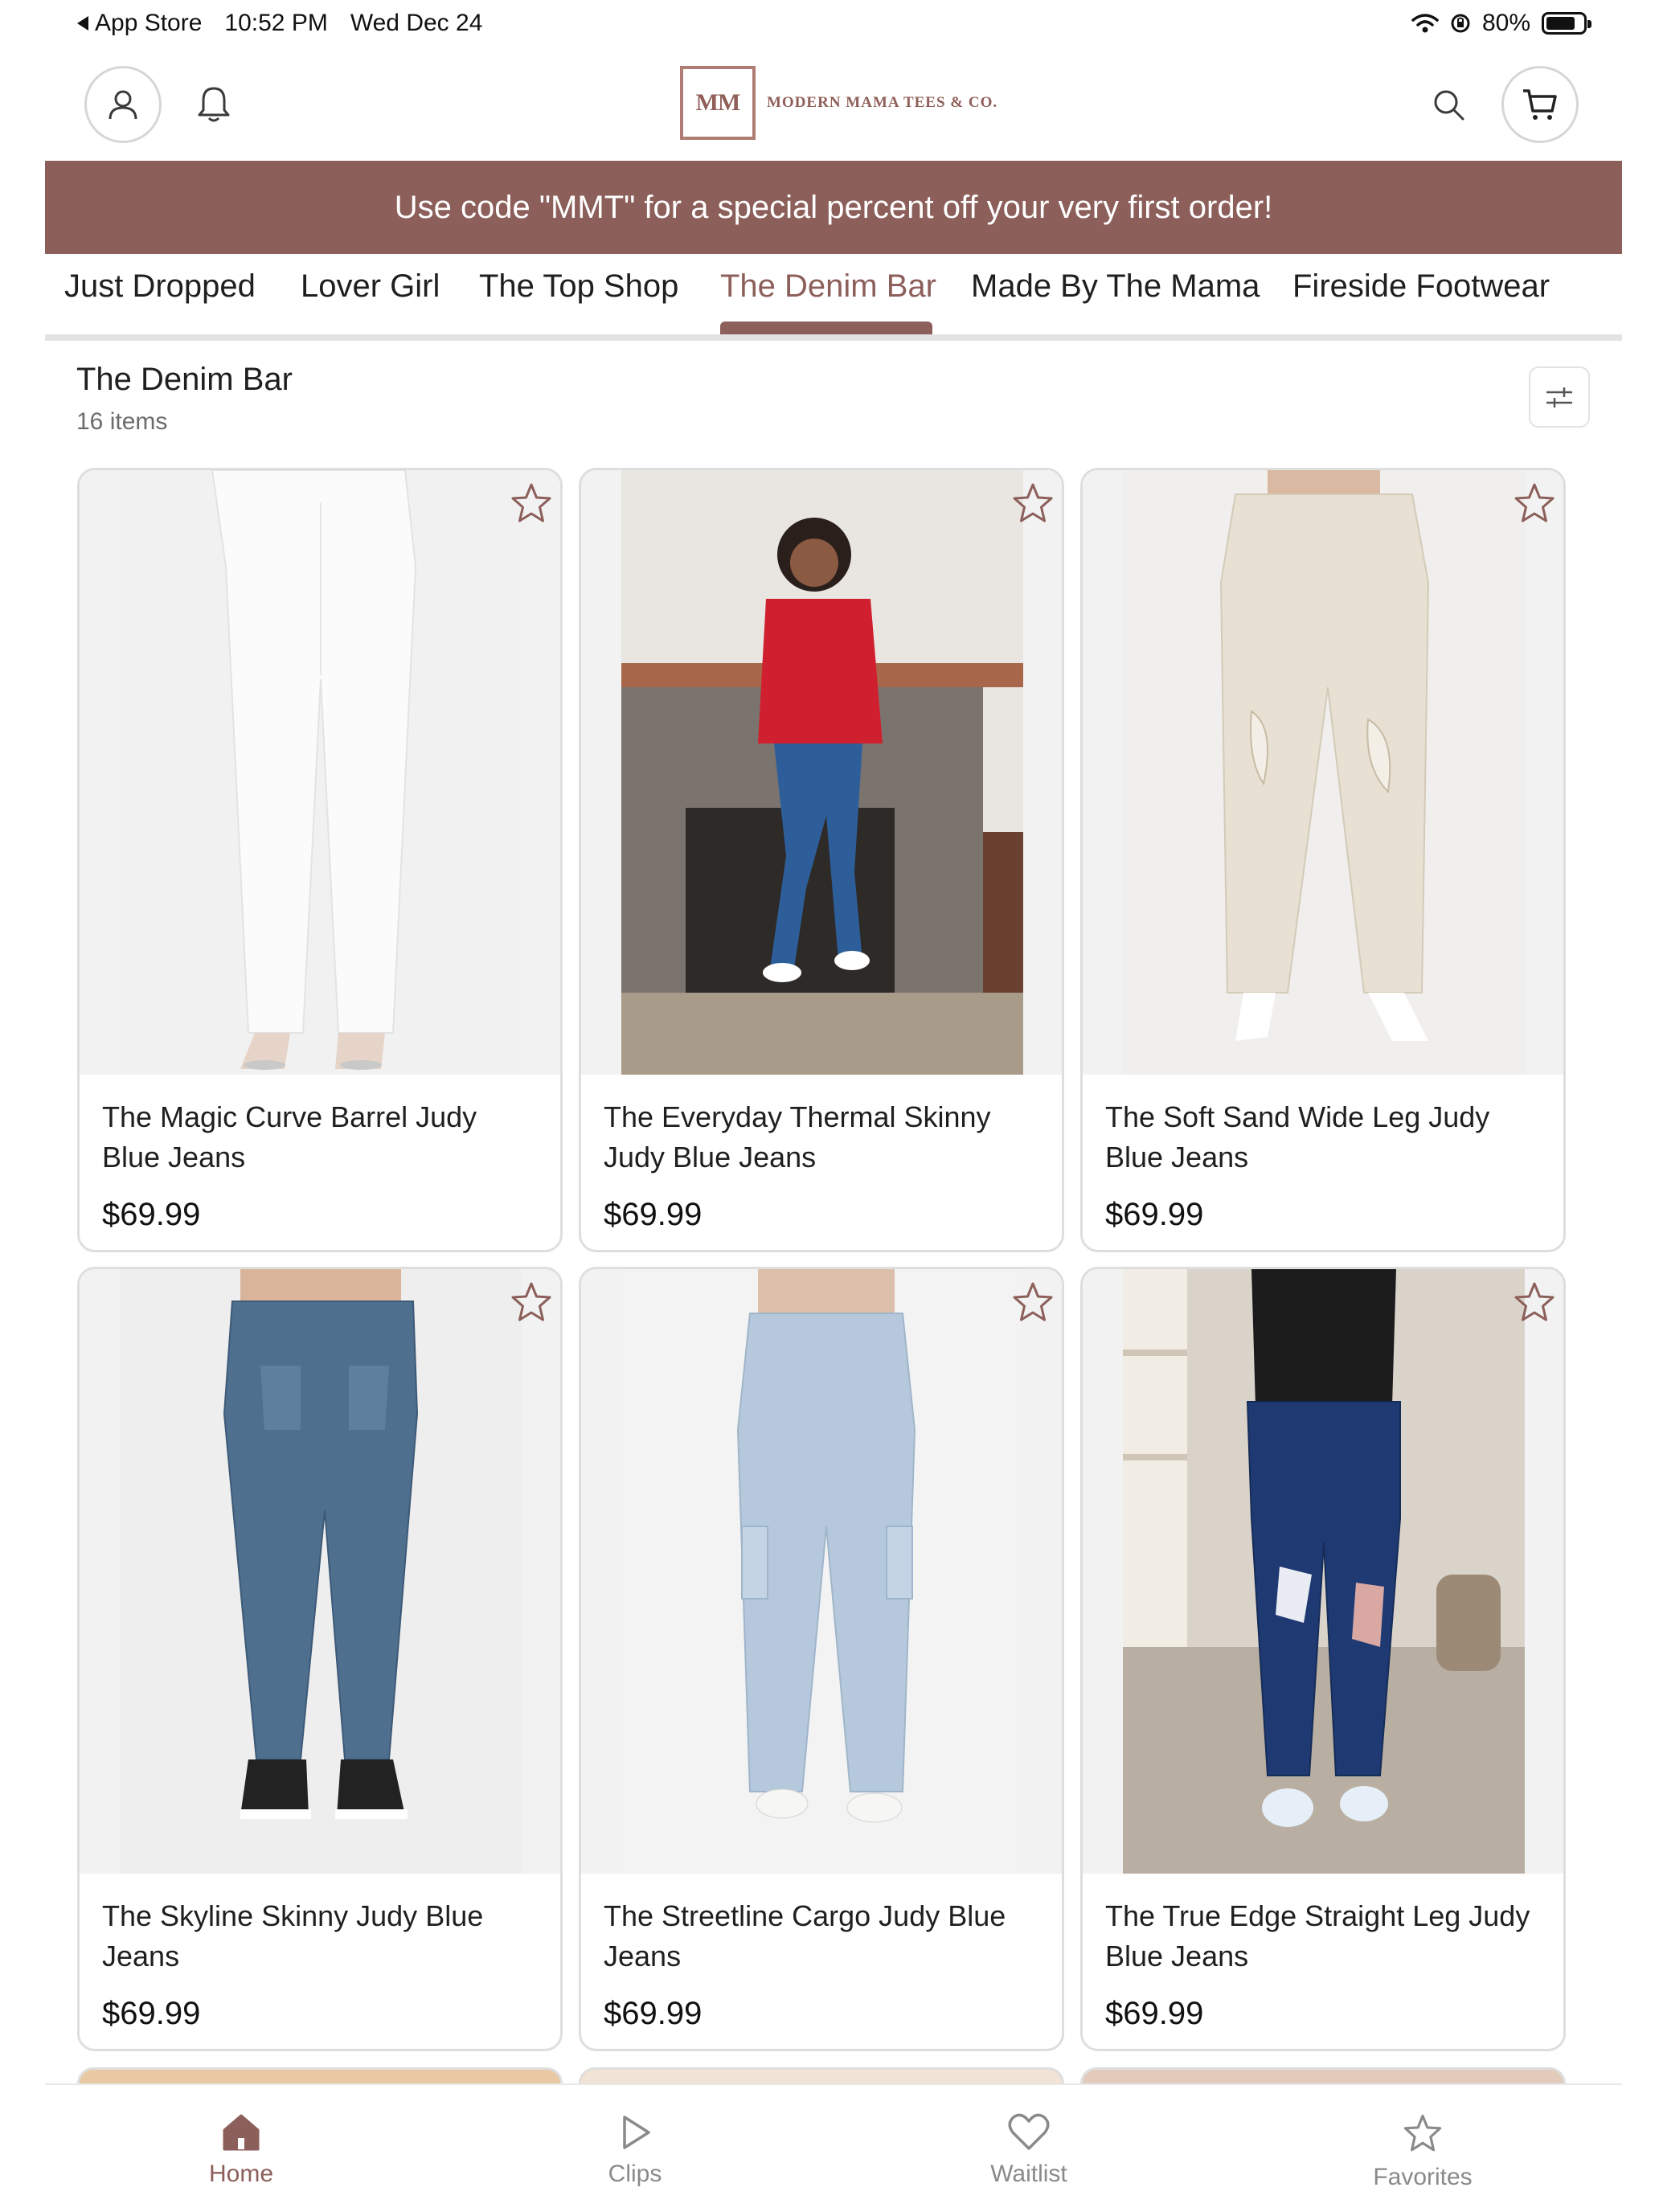  What do you see at coordinates (1423, 2177) in the screenshot?
I see `nav-favorites-label: Favorites` at bounding box center [1423, 2177].